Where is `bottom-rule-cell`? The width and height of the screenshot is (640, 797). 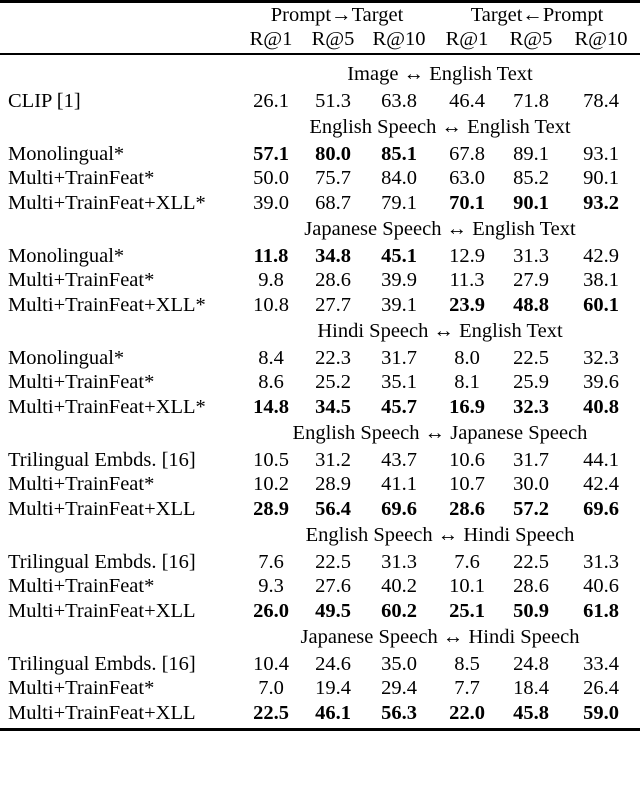
bottom-rule-cell is located at coordinates (320, 730).